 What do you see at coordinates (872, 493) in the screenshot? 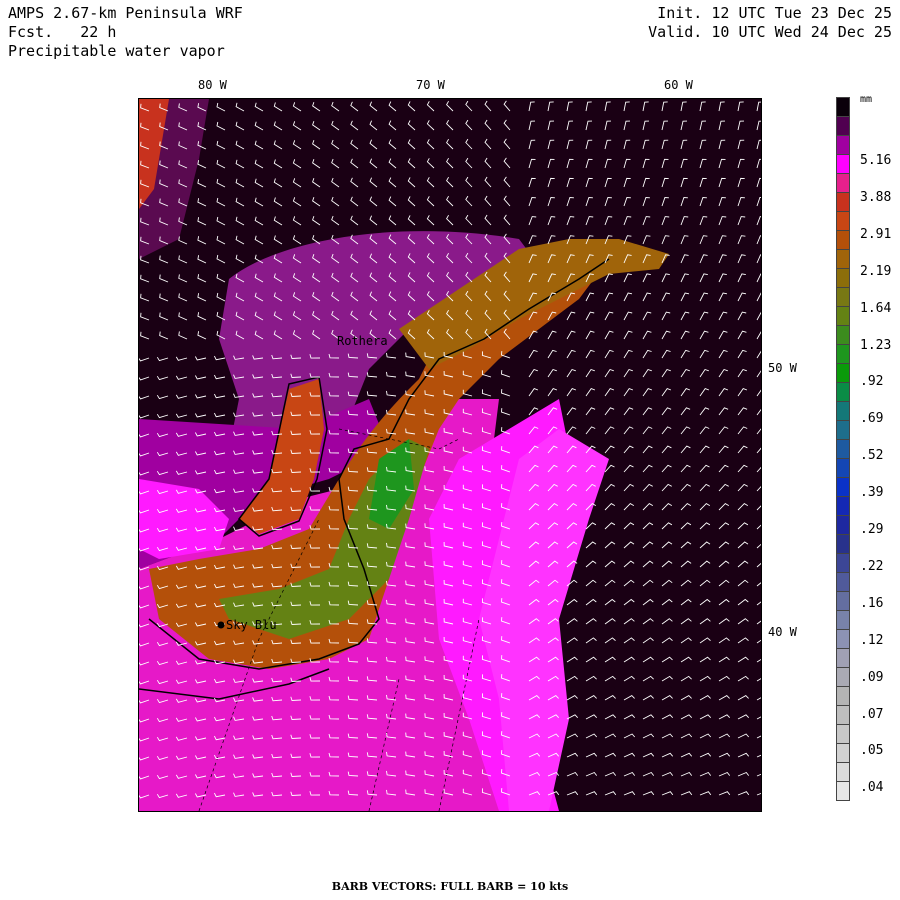
I see `colorbar-label: .39` at bounding box center [872, 493].